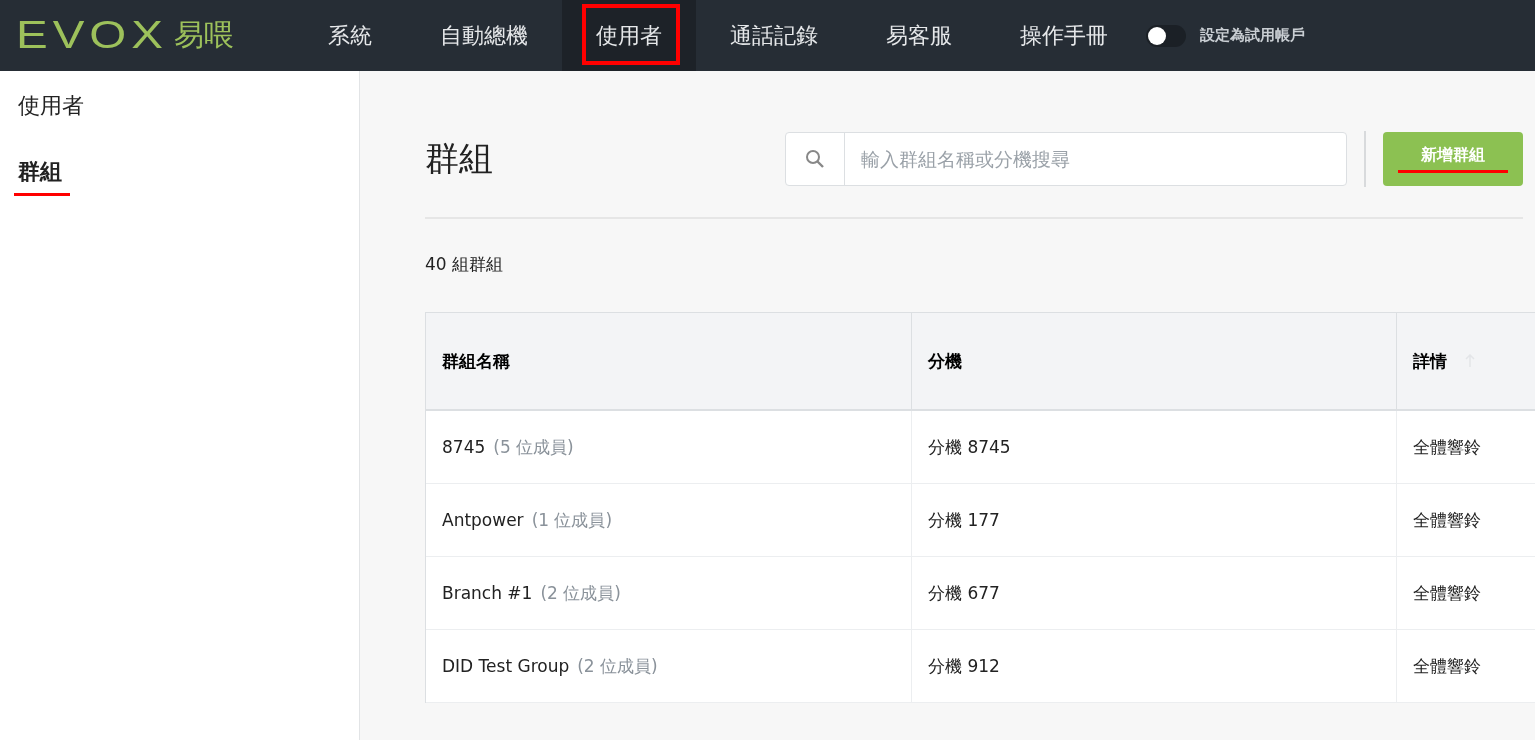  Describe the element at coordinates (533, 447) in the screenshot. I see `member-count: (5 位成員)` at that location.